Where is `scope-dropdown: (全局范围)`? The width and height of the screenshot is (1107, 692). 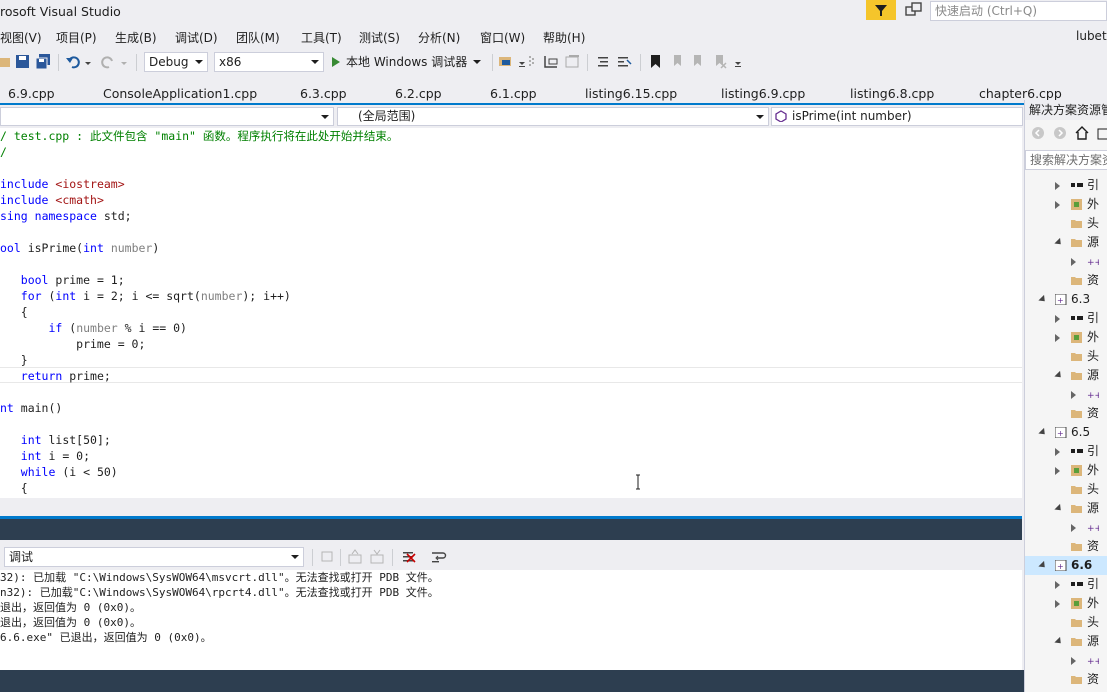
scope-dropdown: (全局范围) is located at coordinates (553, 116).